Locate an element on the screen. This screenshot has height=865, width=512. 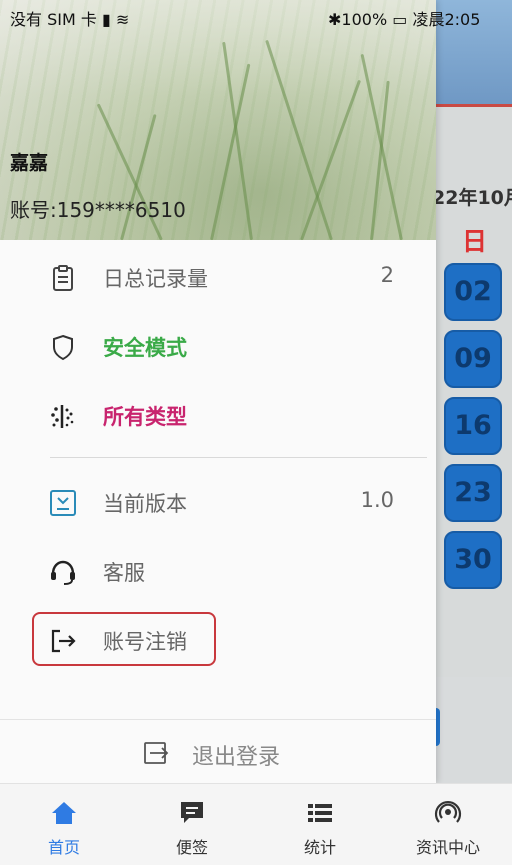
menu-item-label: 安全模式 is located at coordinates (145, 348).